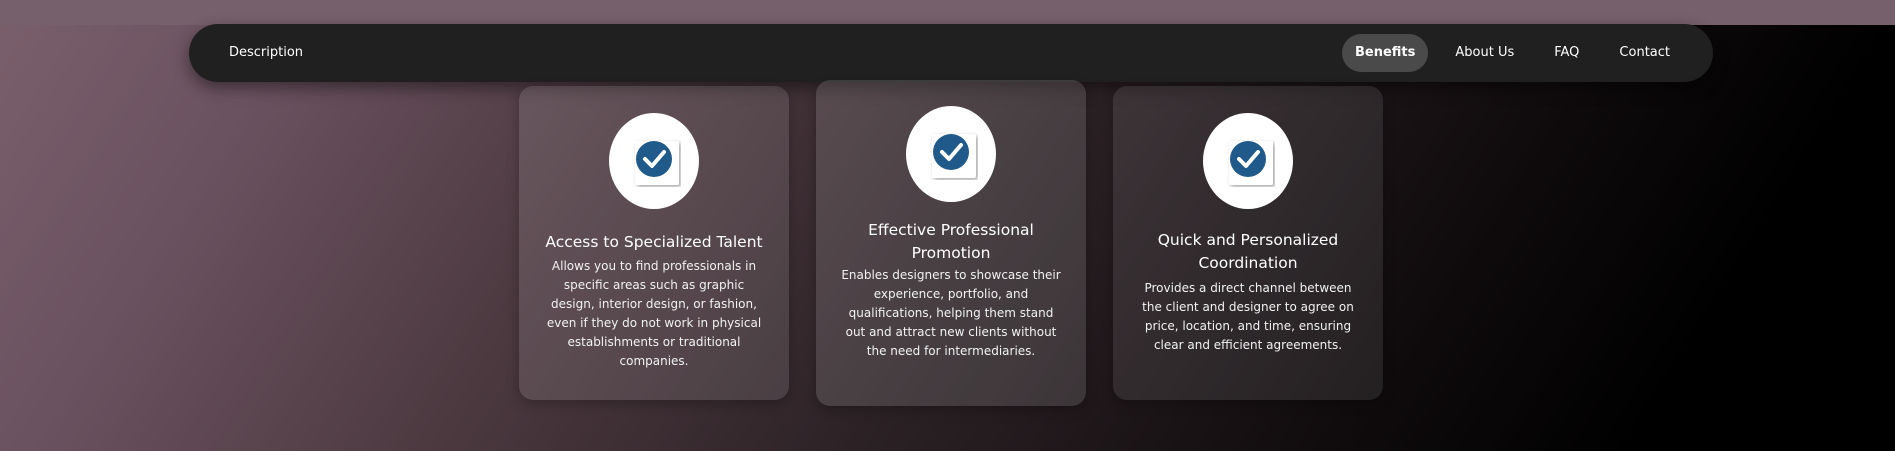 Image resolution: width=1895 pixels, height=451 pixels. I want to click on top-background-strip, so click(947, 12).